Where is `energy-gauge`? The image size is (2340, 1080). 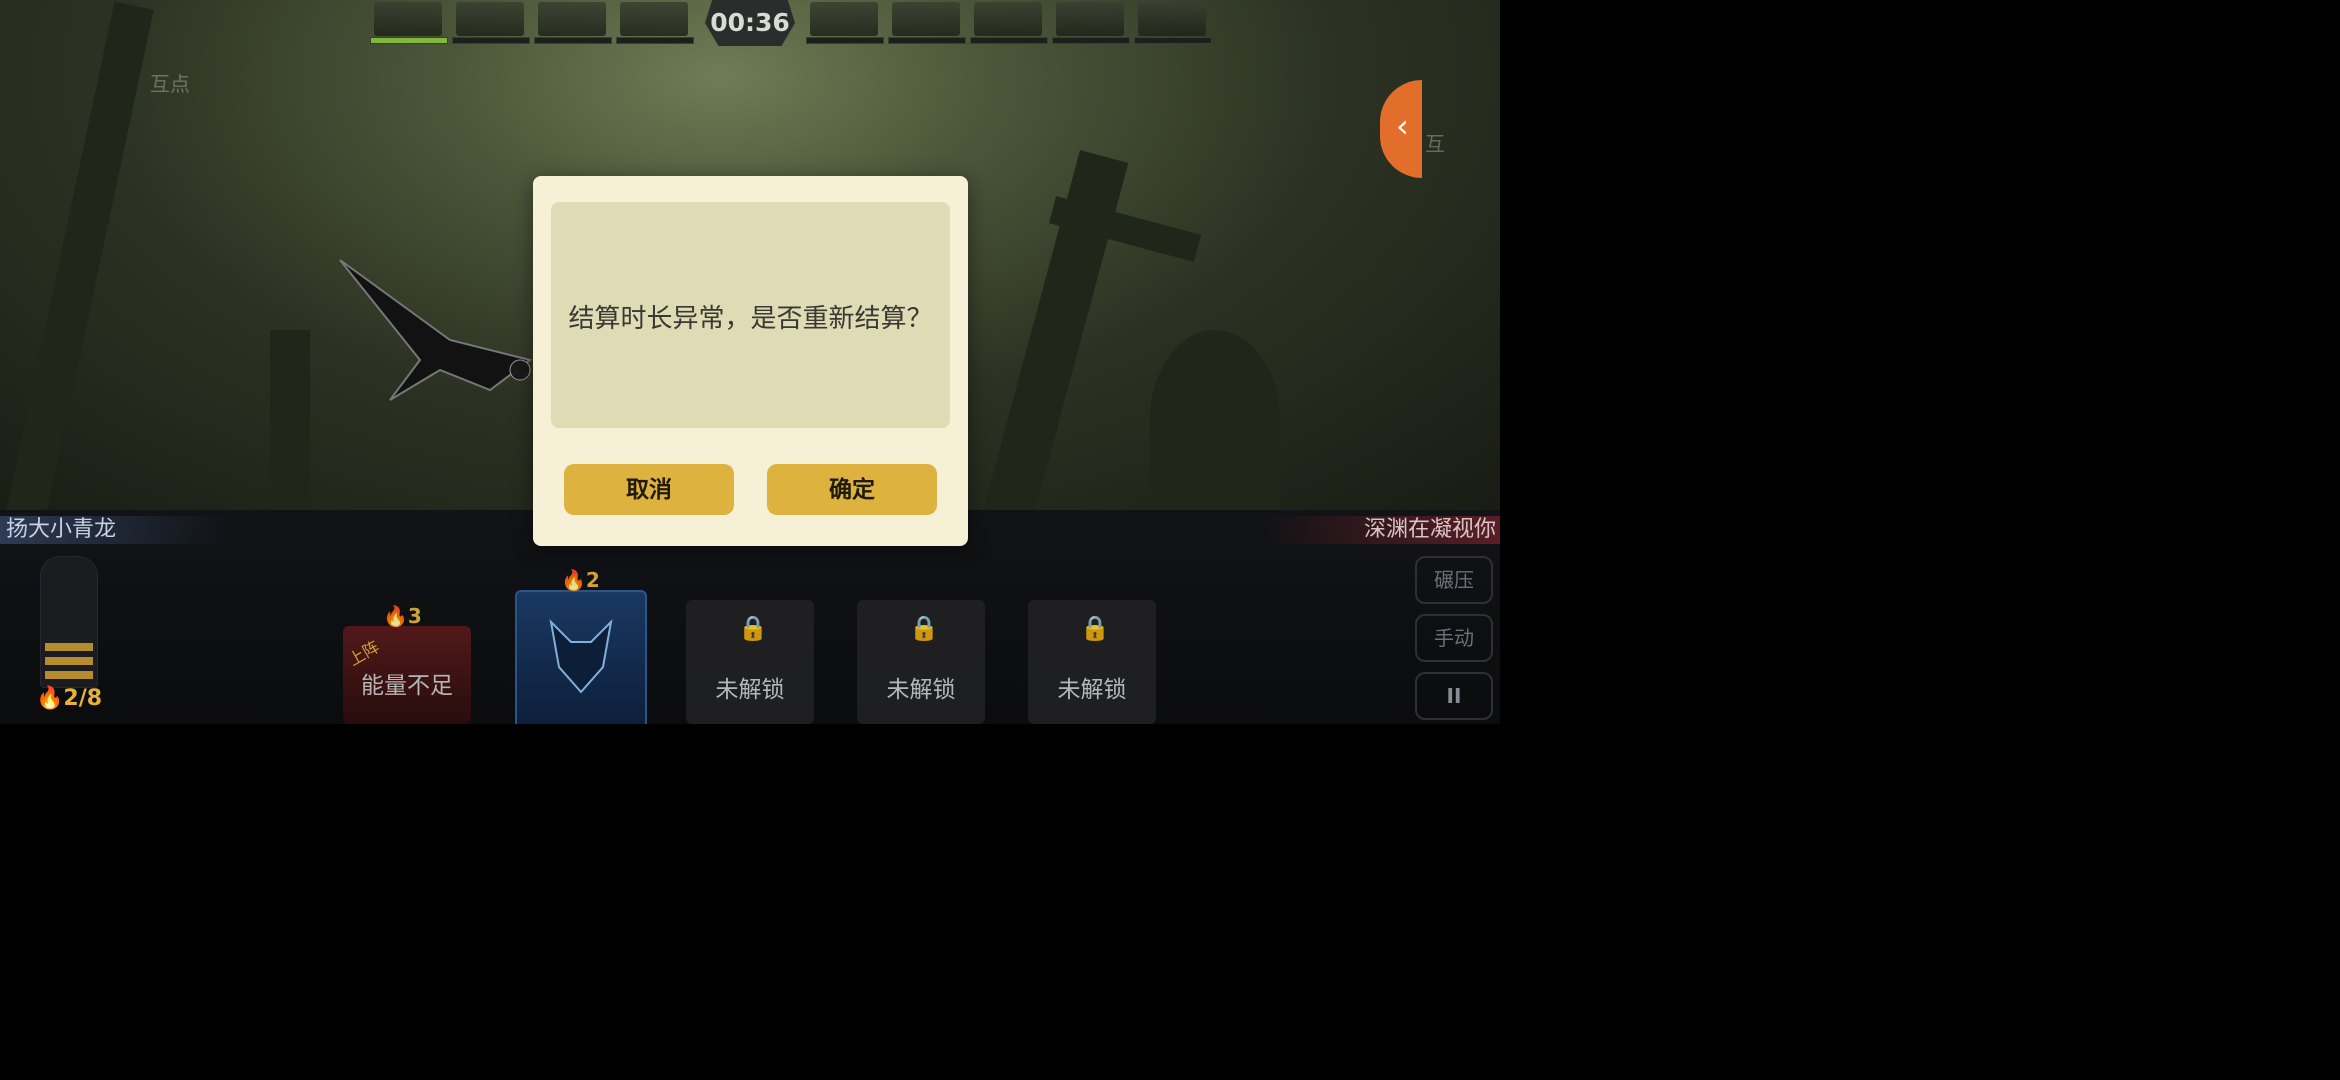 energy-gauge is located at coordinates (69, 622).